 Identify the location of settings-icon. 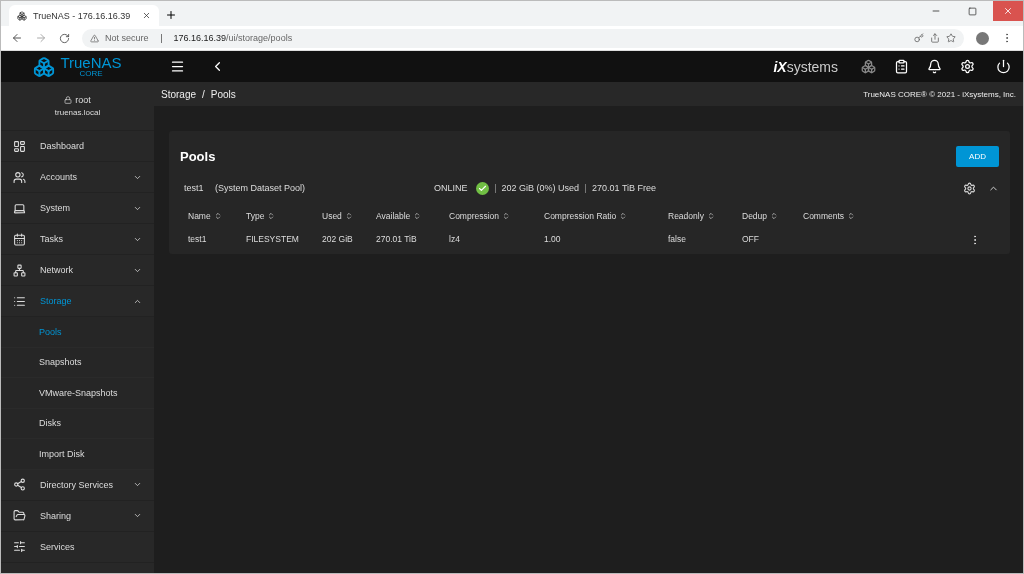
(969, 188).